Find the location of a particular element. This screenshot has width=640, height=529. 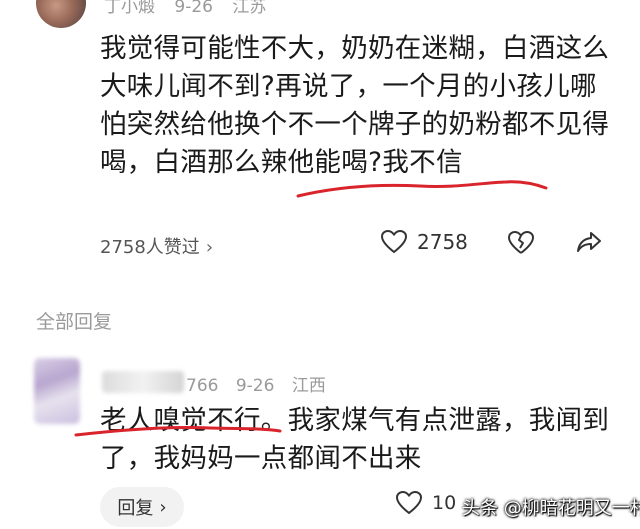

comment-date: 9-26 is located at coordinates (193, 8).